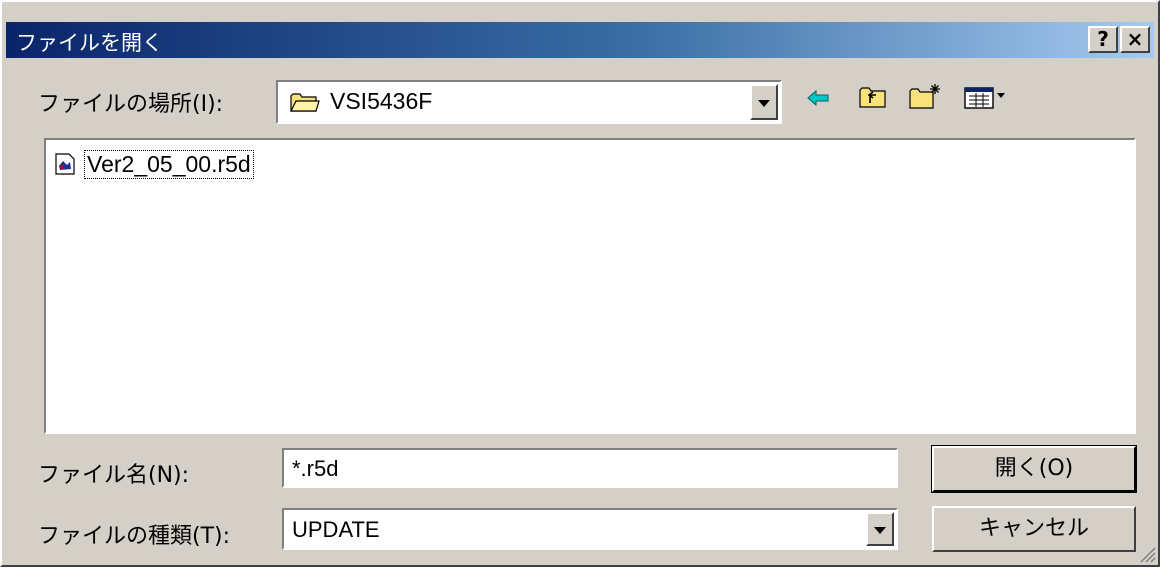 Image resolution: width=1164 pixels, height=571 pixels. What do you see at coordinates (925, 96) in the screenshot?
I see `new-folder-icon` at bounding box center [925, 96].